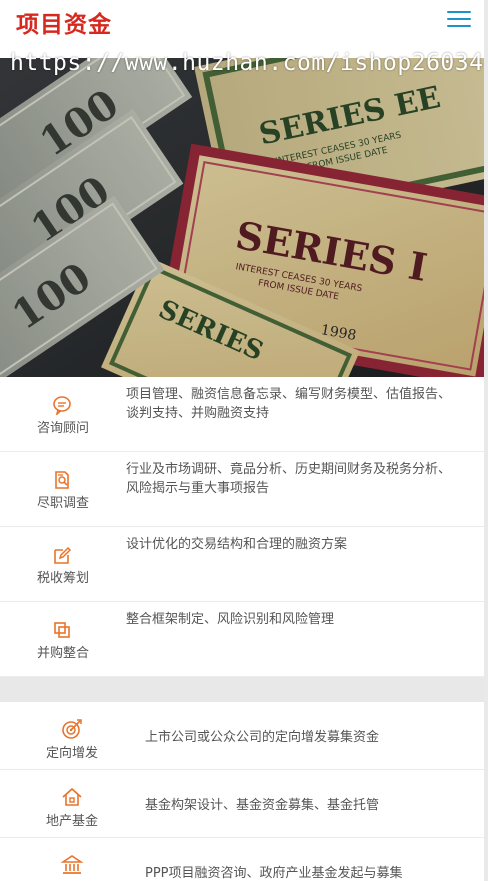 This screenshot has height=881, width=488. Describe the element at coordinates (242, 689) in the screenshot. I see `section-divider` at that location.